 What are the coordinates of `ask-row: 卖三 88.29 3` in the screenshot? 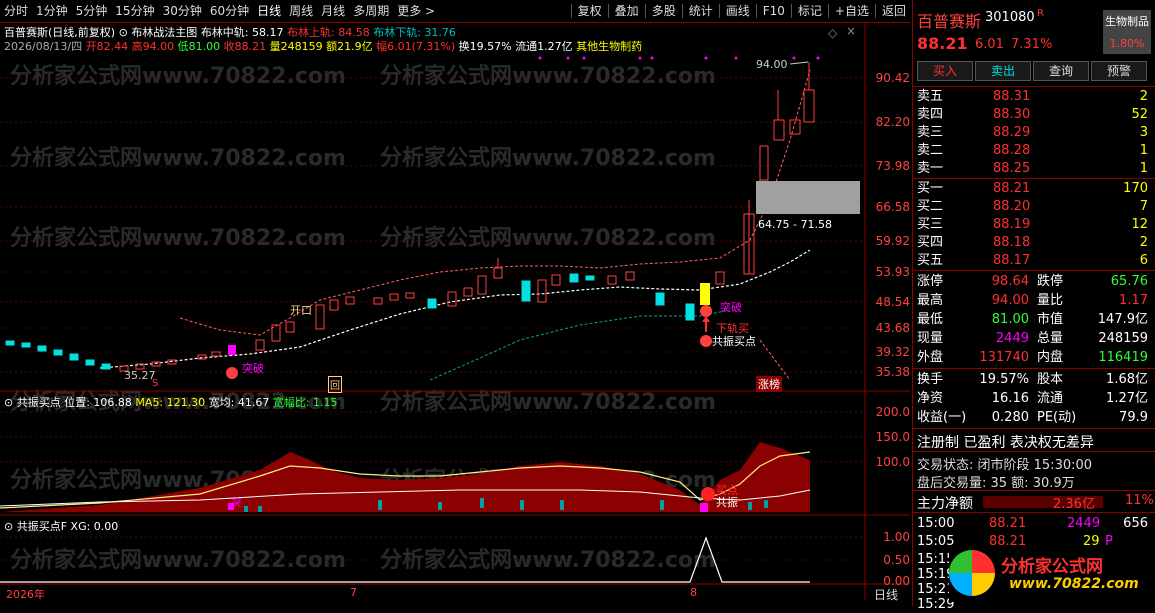 It's located at (1032, 132).